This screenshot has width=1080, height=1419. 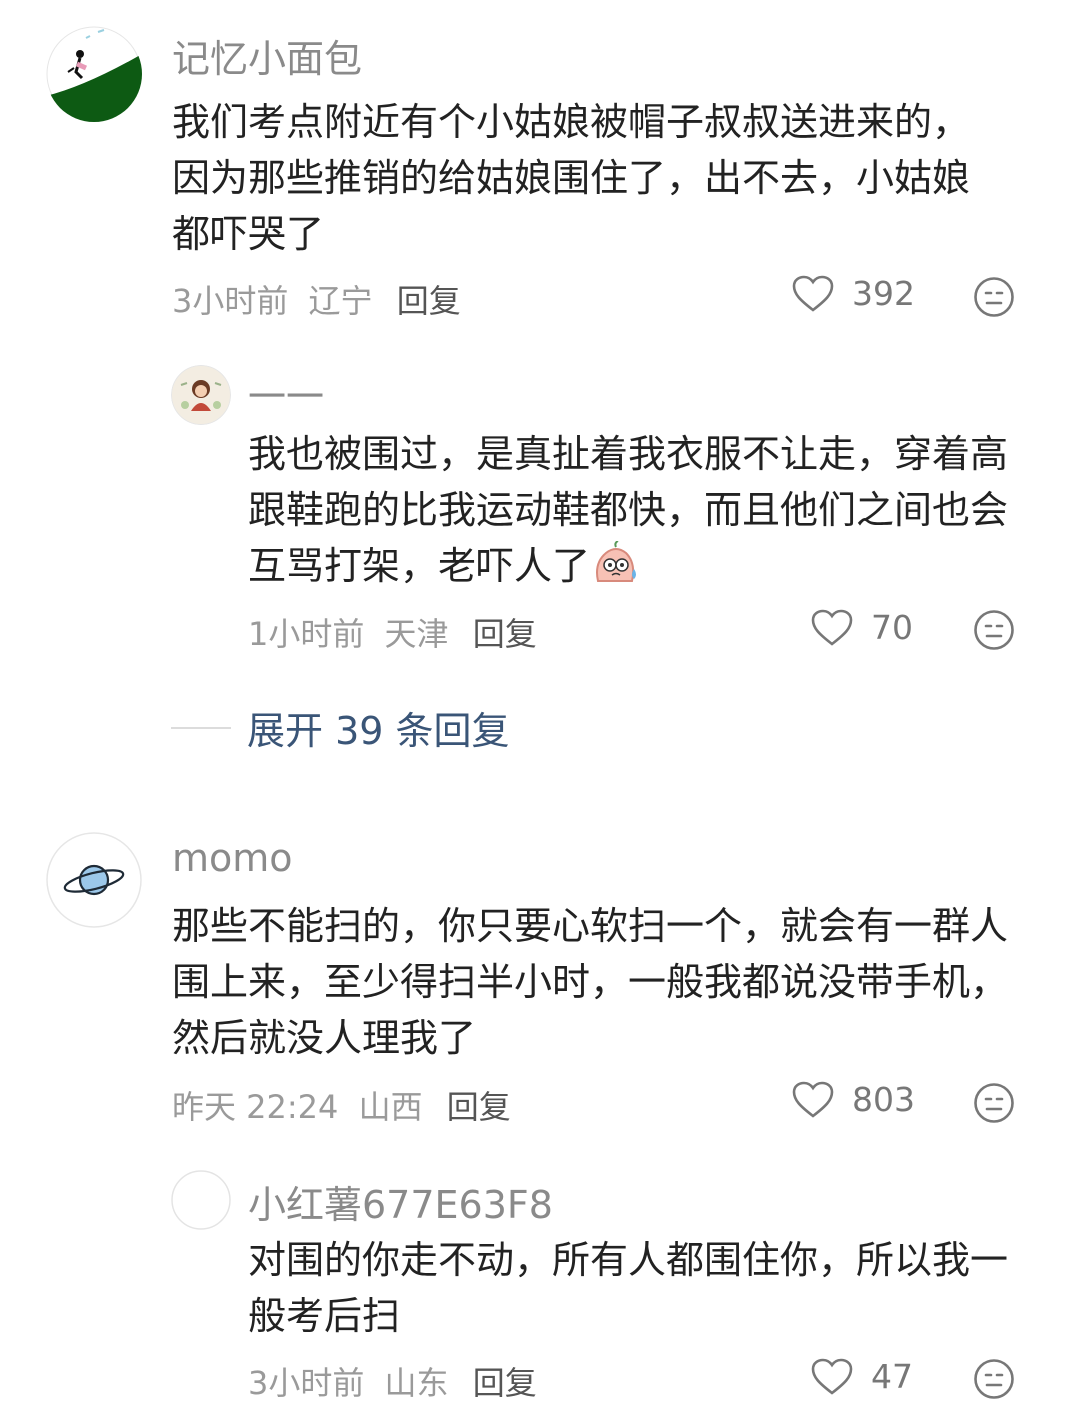 What do you see at coordinates (616, 561) in the screenshot?
I see `sweating-face-sticker-icon` at bounding box center [616, 561].